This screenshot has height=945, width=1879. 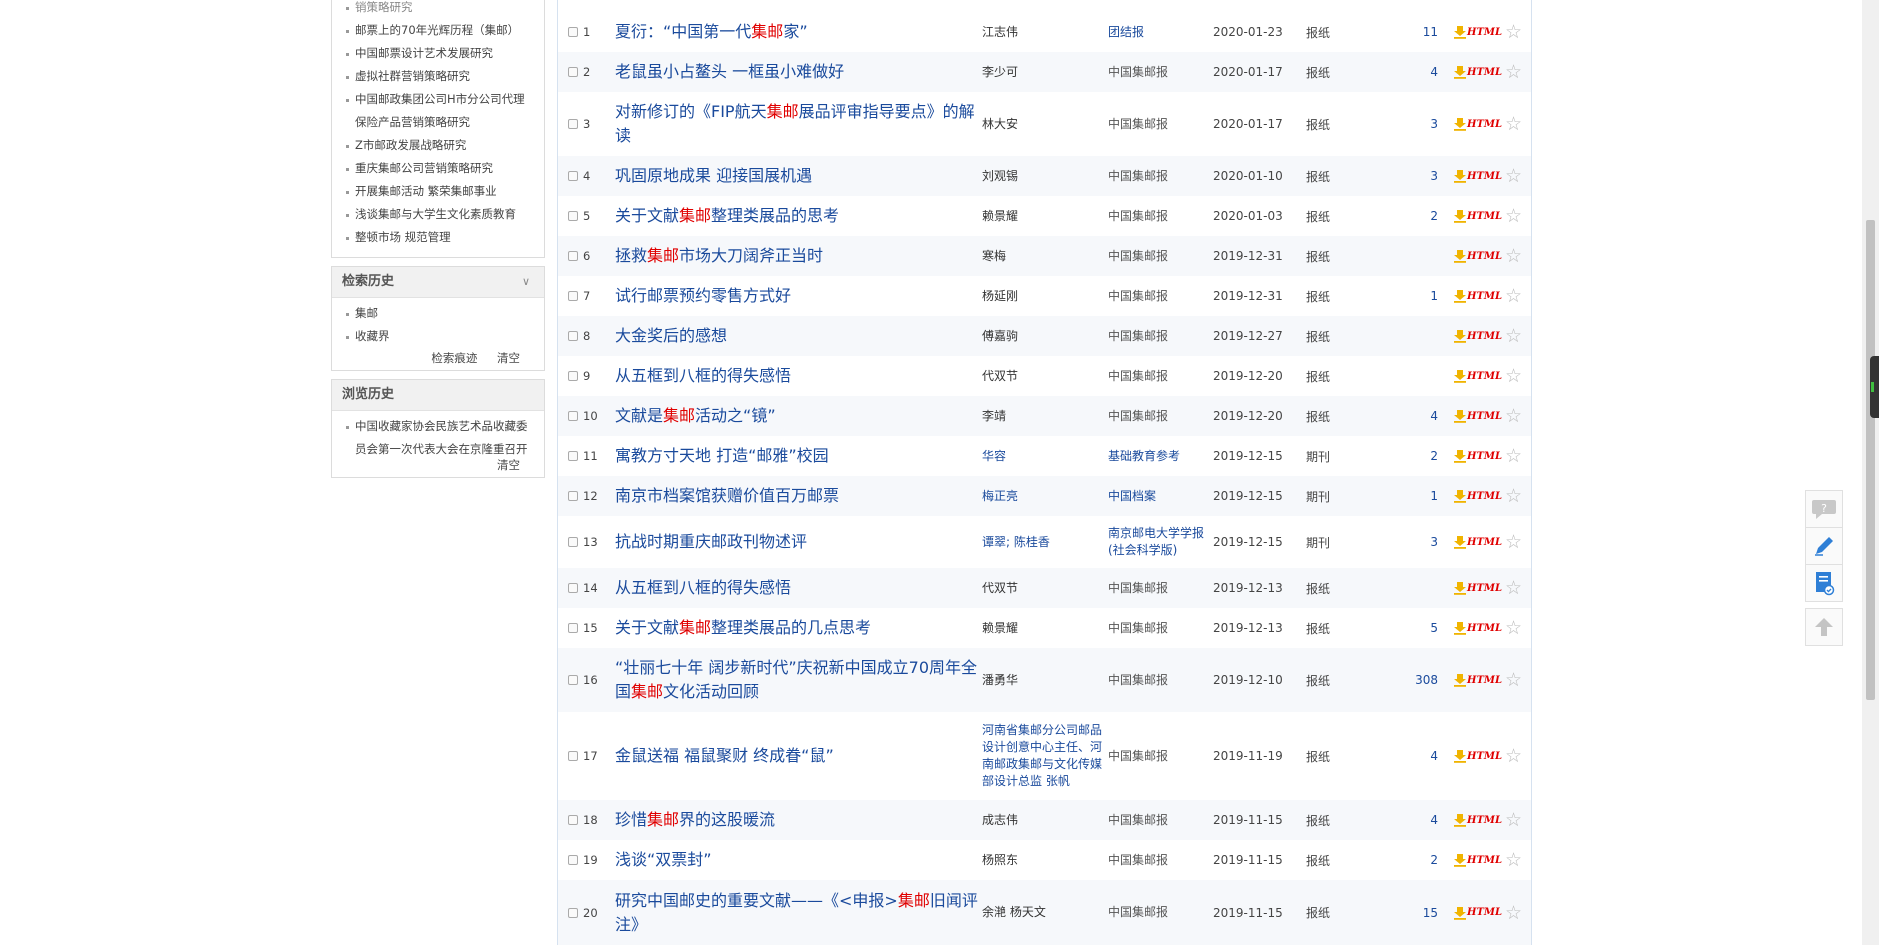 I want to click on list-item: 中国邮政集团公司H市分公司代理保险产品营销策略研究, so click(x=440, y=111).